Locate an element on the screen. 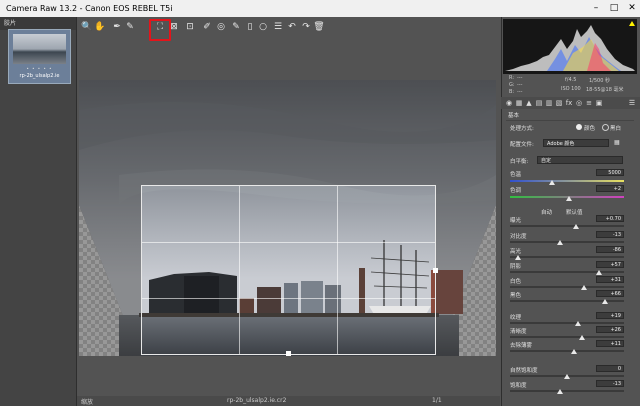 The height and width of the screenshot is (406, 640). minimize-button: – is located at coordinates (596, 8).